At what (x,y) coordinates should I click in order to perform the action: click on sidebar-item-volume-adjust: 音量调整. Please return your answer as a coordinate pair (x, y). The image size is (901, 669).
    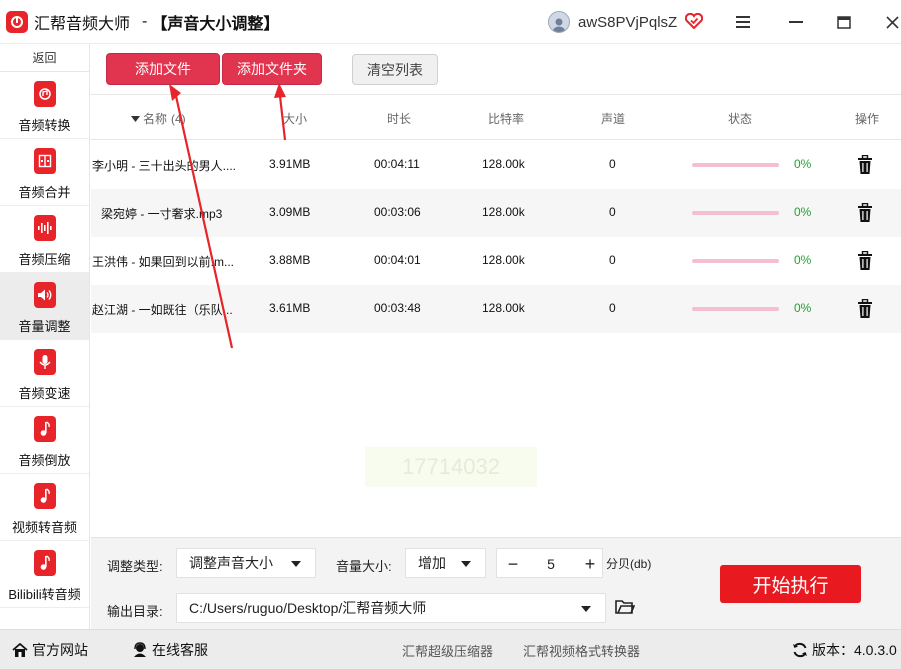
    Looking at the image, I should click on (44, 306).